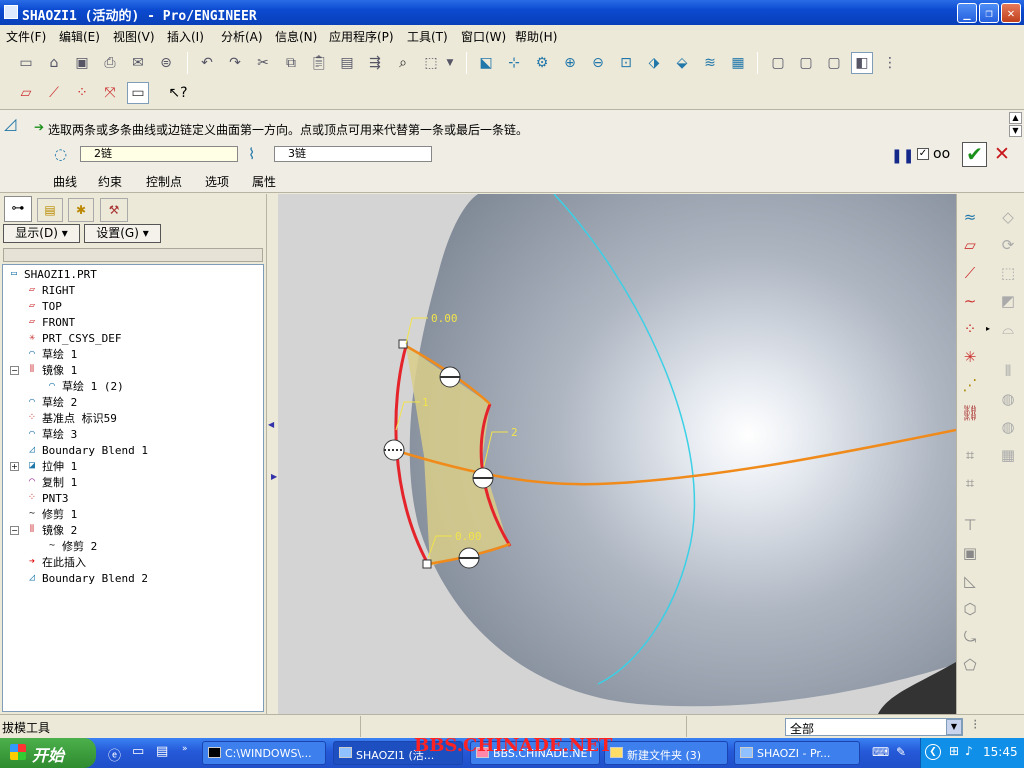 Image resolution: width=1024 pixels, height=768 pixels. I want to click on round-icon: ◺, so click(970, 581).